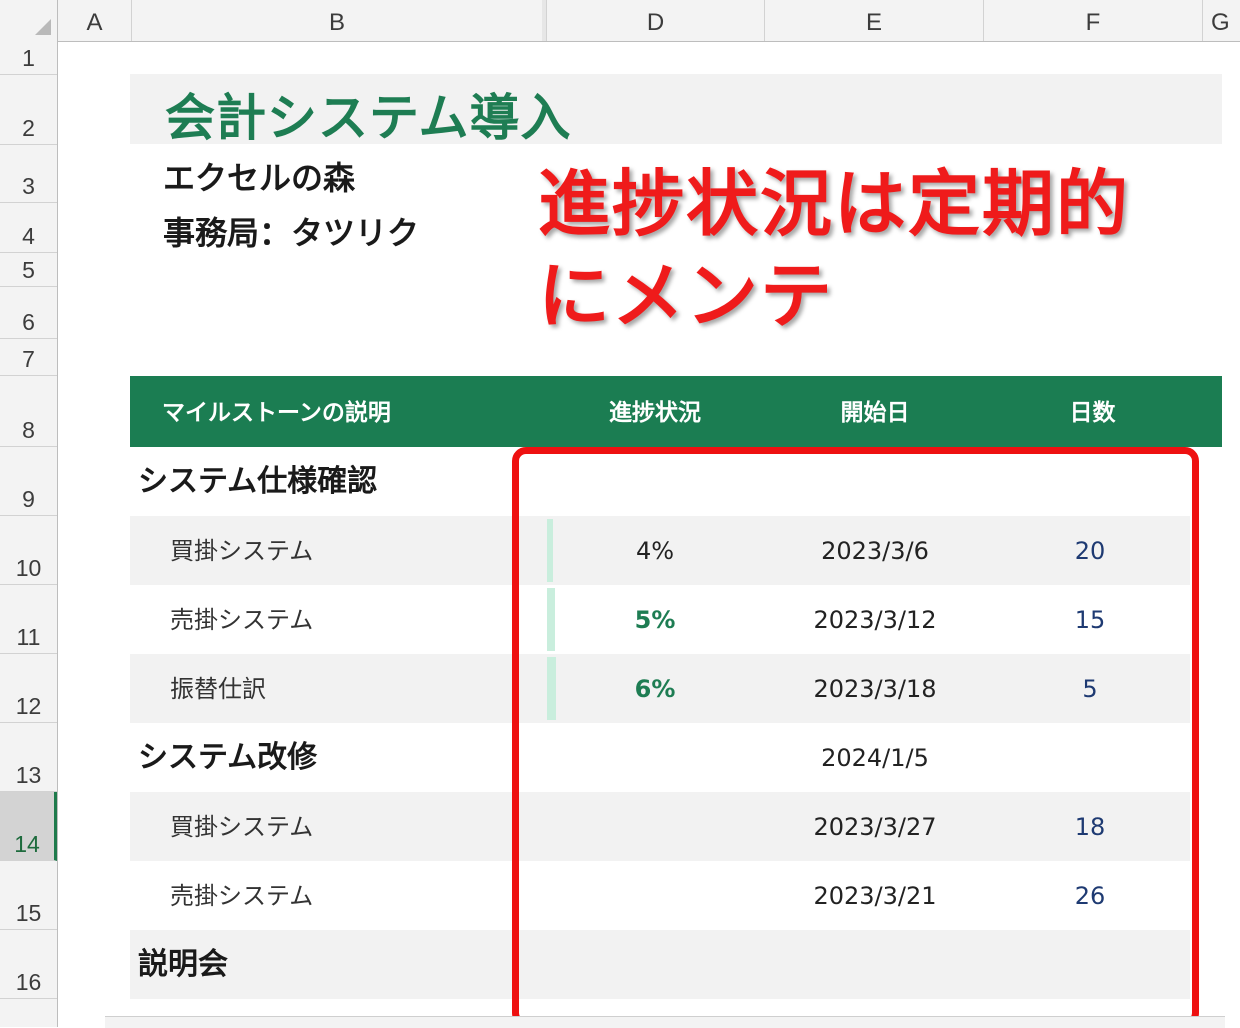 Image resolution: width=1240 pixels, height=1028 pixels. I want to click on row-header-15: 15, so click(28, 895).